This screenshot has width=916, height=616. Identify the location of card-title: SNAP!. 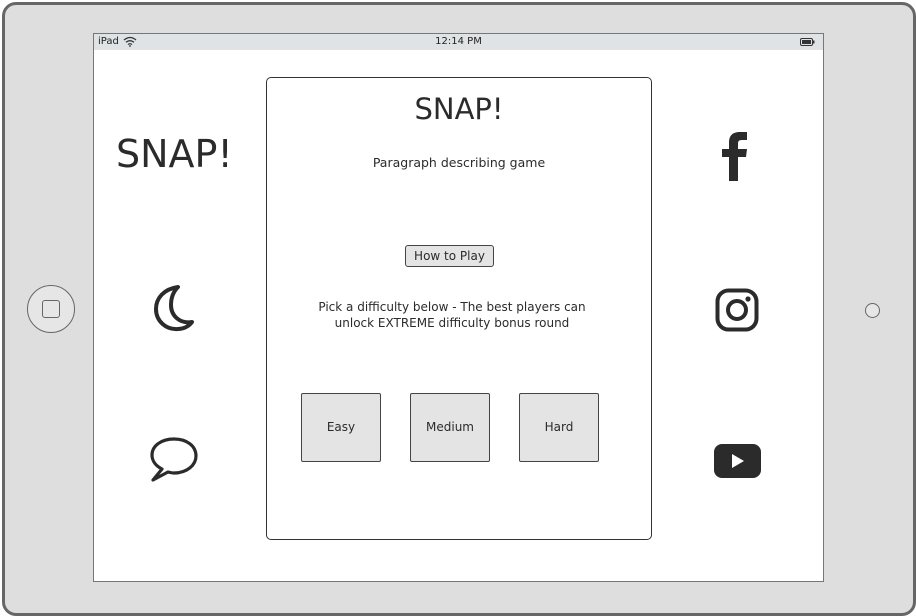
(459, 109).